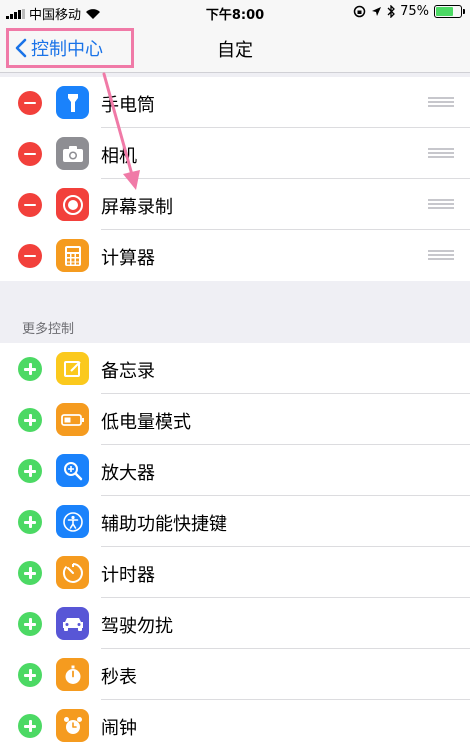 This screenshot has height=751, width=470. Describe the element at coordinates (72, 572) in the screenshot. I see `timer-icon` at that location.